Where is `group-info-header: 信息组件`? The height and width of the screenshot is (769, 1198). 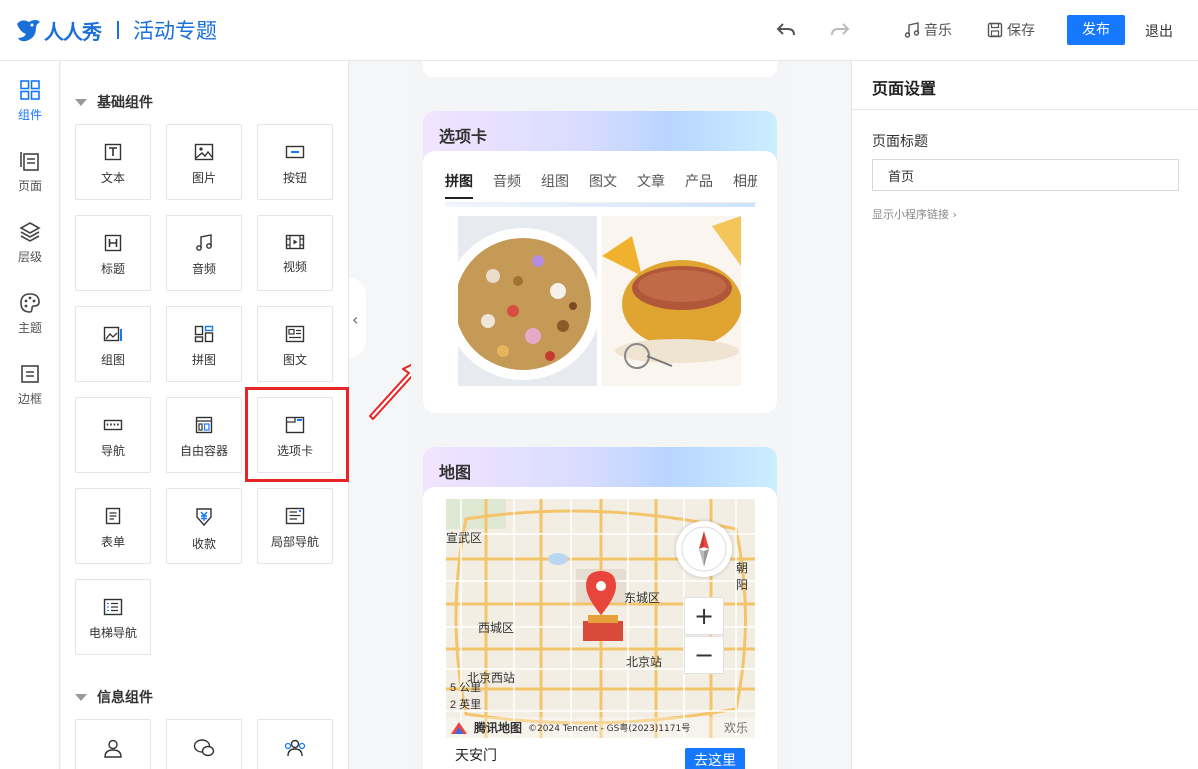 group-info-header: 信息组件 is located at coordinates (114, 697).